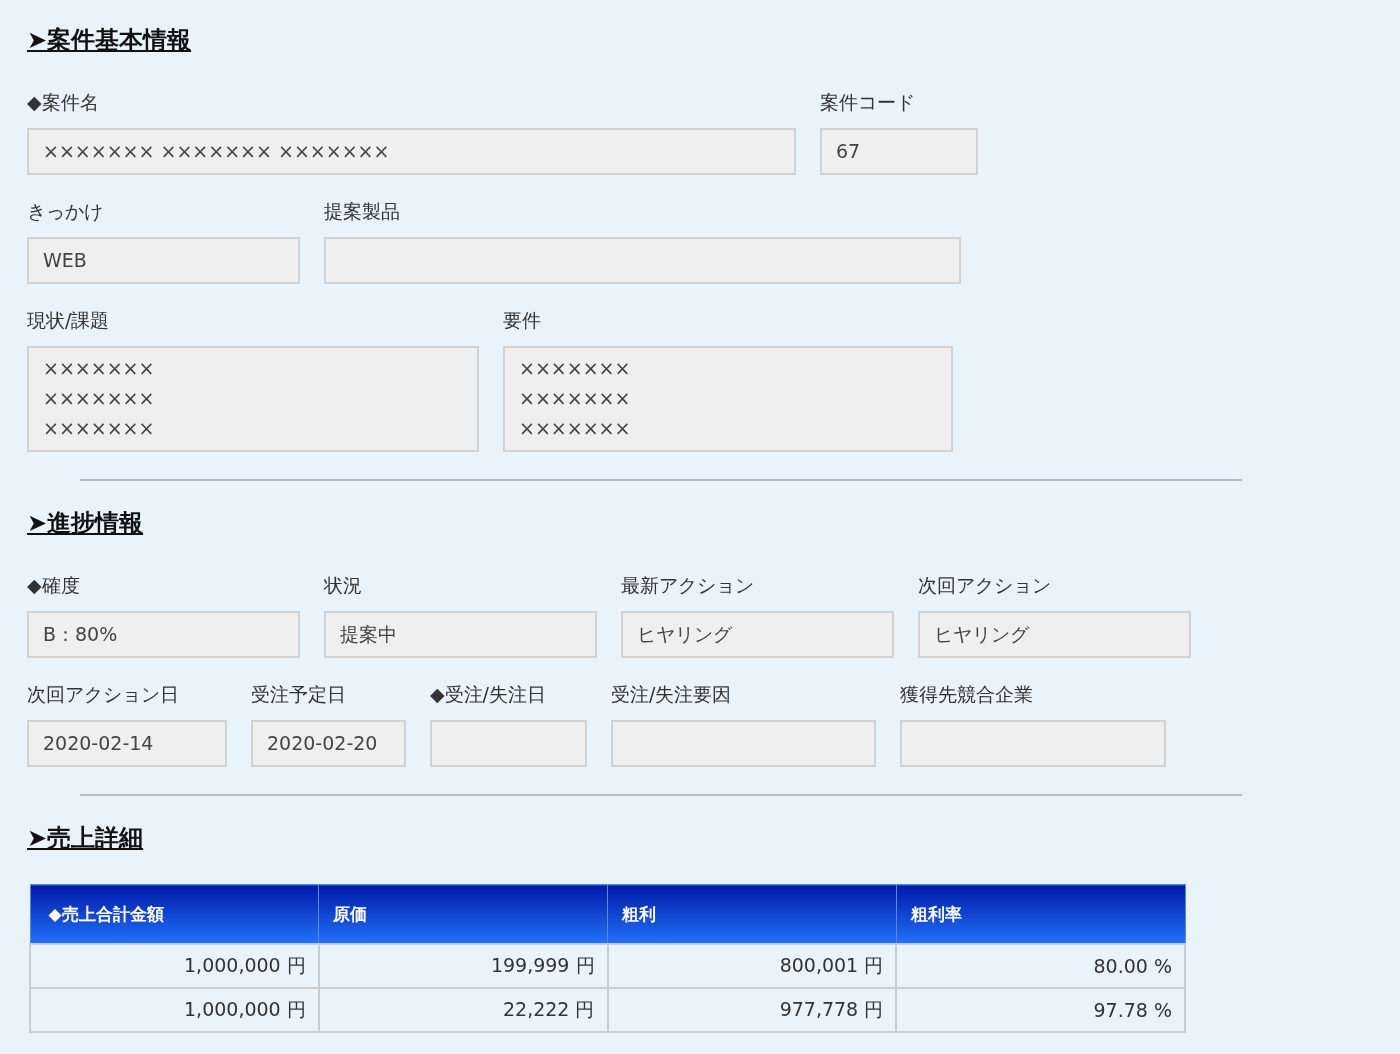 The image size is (1400, 1054). I want to click on field-label: ◆受注/失注日, so click(488, 694).